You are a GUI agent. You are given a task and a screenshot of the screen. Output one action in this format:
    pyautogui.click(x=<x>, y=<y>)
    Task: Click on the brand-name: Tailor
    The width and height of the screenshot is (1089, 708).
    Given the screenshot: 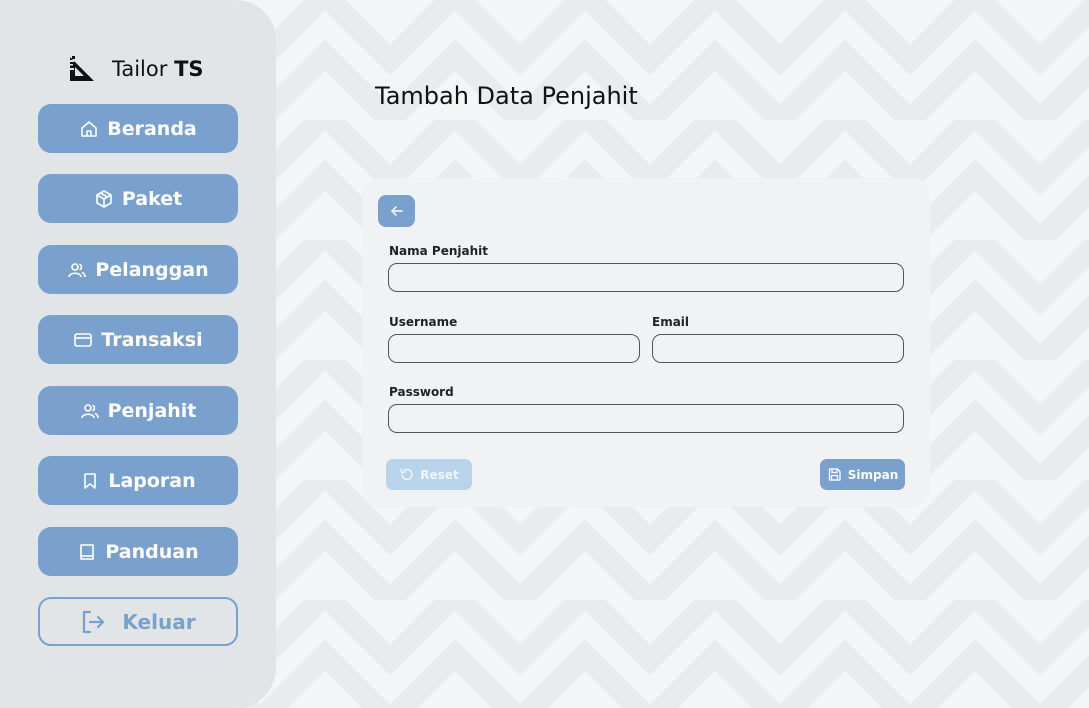 What is the action you would take?
    pyautogui.click(x=140, y=69)
    